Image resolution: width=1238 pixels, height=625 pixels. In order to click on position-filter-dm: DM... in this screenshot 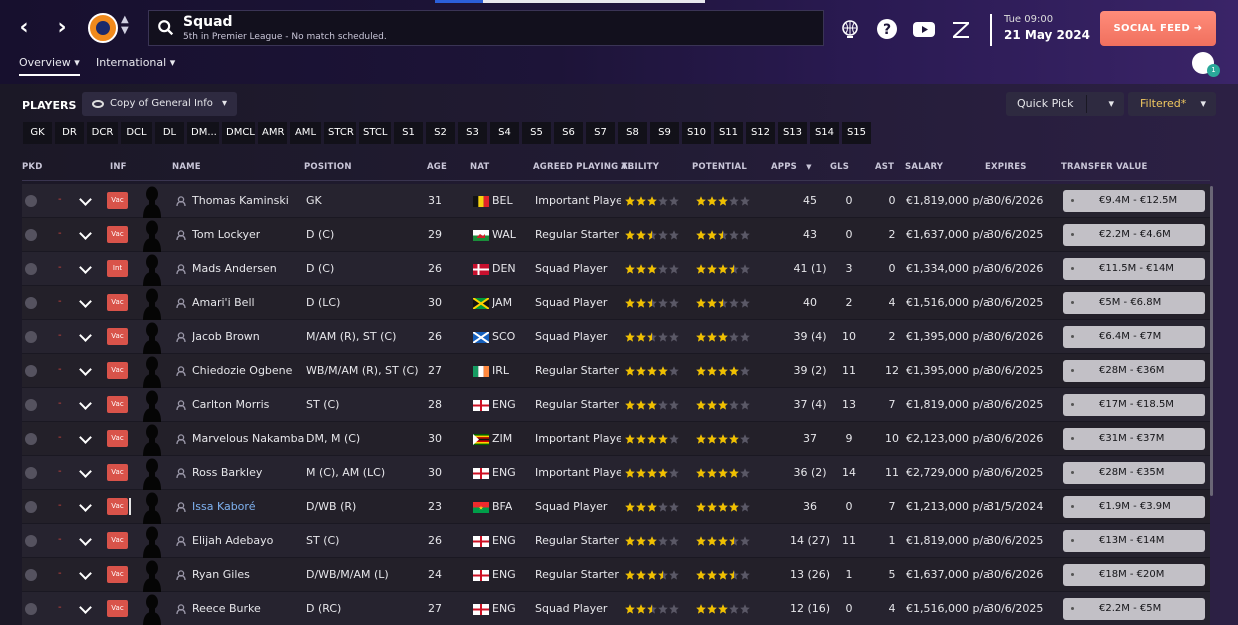, I will do `click(203, 133)`.